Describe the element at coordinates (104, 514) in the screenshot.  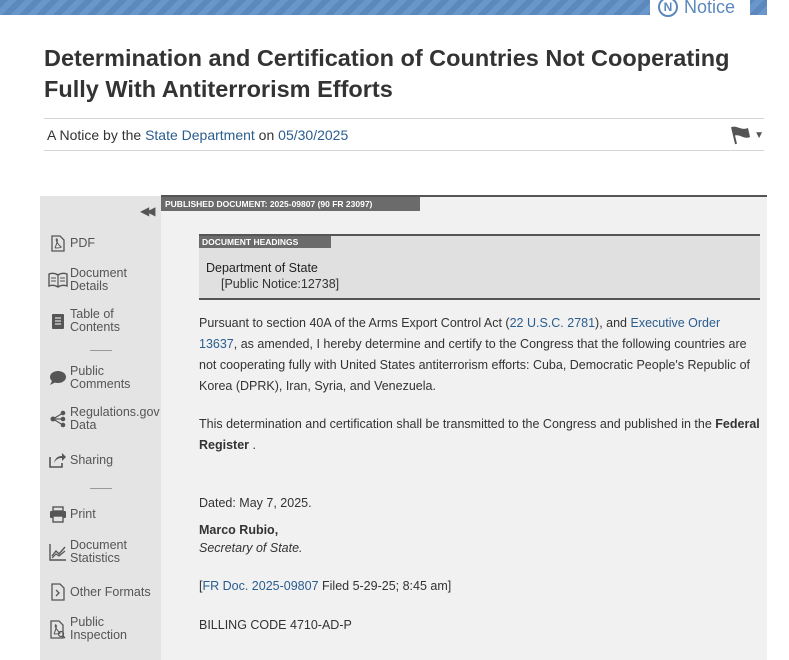
I see `sidebar-item-print: Print` at that location.